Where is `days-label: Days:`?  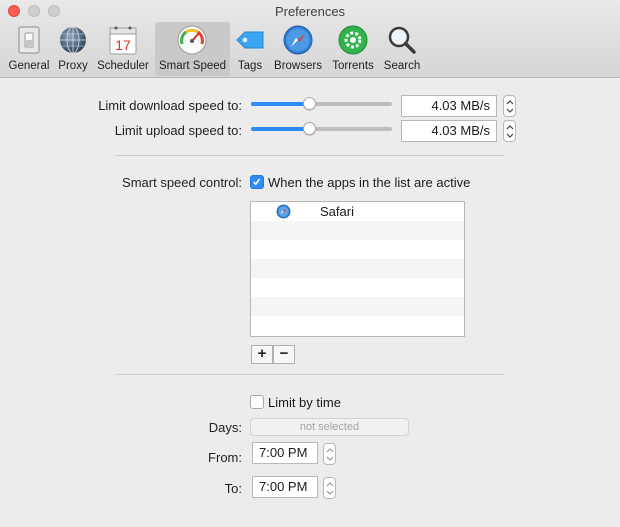
days-label: Days: is located at coordinates (225, 427).